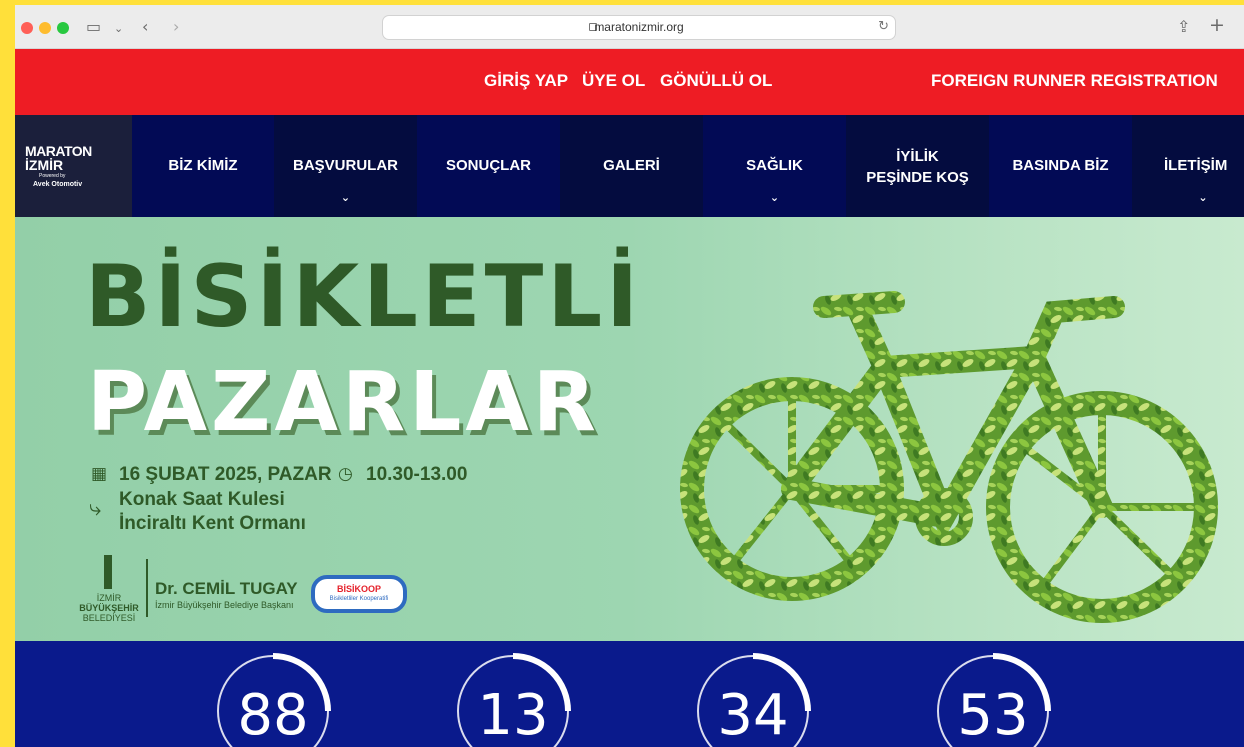 The width and height of the screenshot is (1244, 747). I want to click on hero-title-line1: BİSİKLETLİ, so click(364, 297).